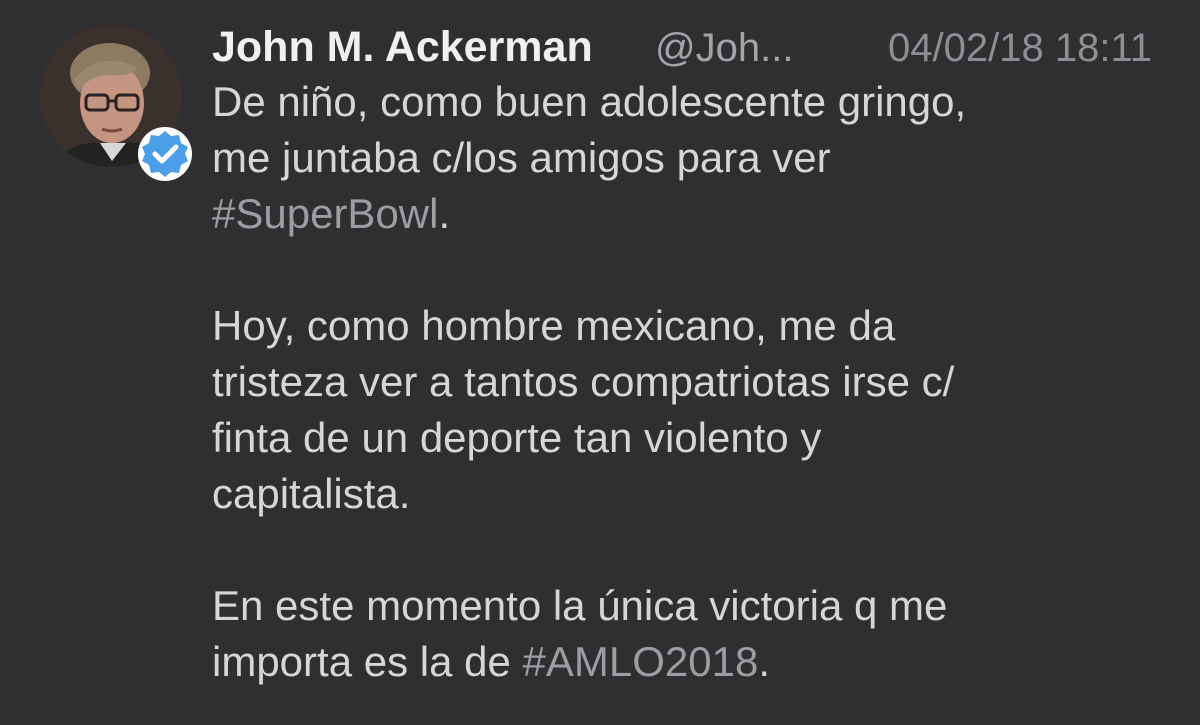  What do you see at coordinates (589, 101) in the screenshot?
I see `text-line: De niño, como buen adolescente gringo,` at bounding box center [589, 101].